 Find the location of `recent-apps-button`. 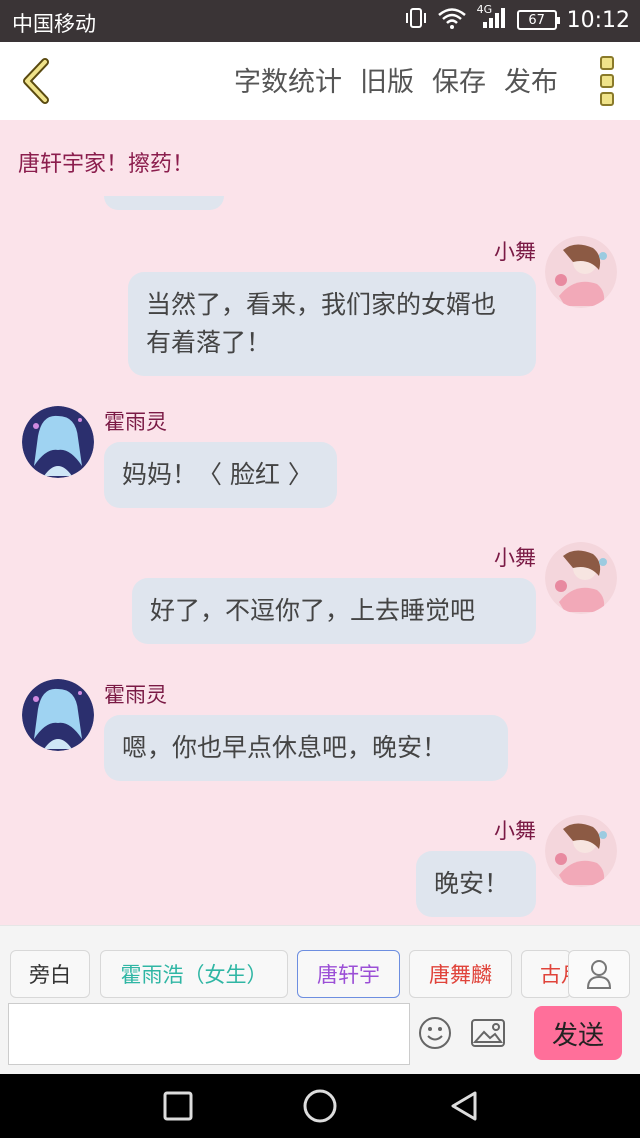

recent-apps-button is located at coordinates (178, 1106).